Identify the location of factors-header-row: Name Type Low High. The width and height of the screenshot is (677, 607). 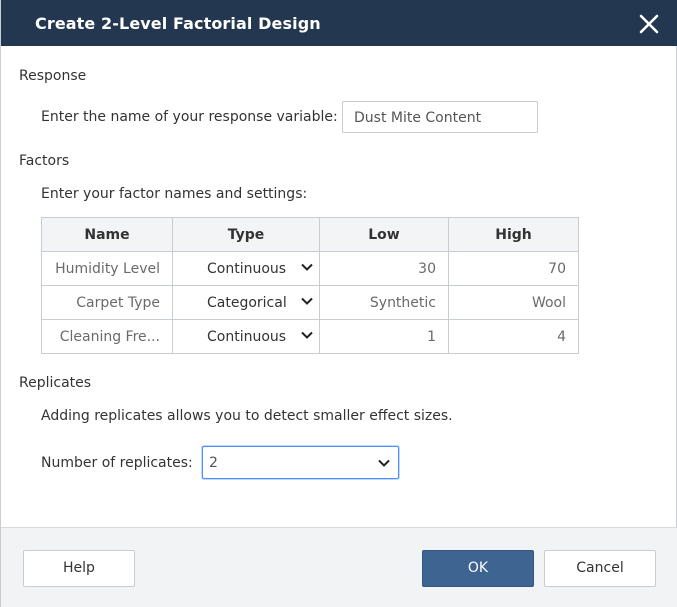
(310, 234).